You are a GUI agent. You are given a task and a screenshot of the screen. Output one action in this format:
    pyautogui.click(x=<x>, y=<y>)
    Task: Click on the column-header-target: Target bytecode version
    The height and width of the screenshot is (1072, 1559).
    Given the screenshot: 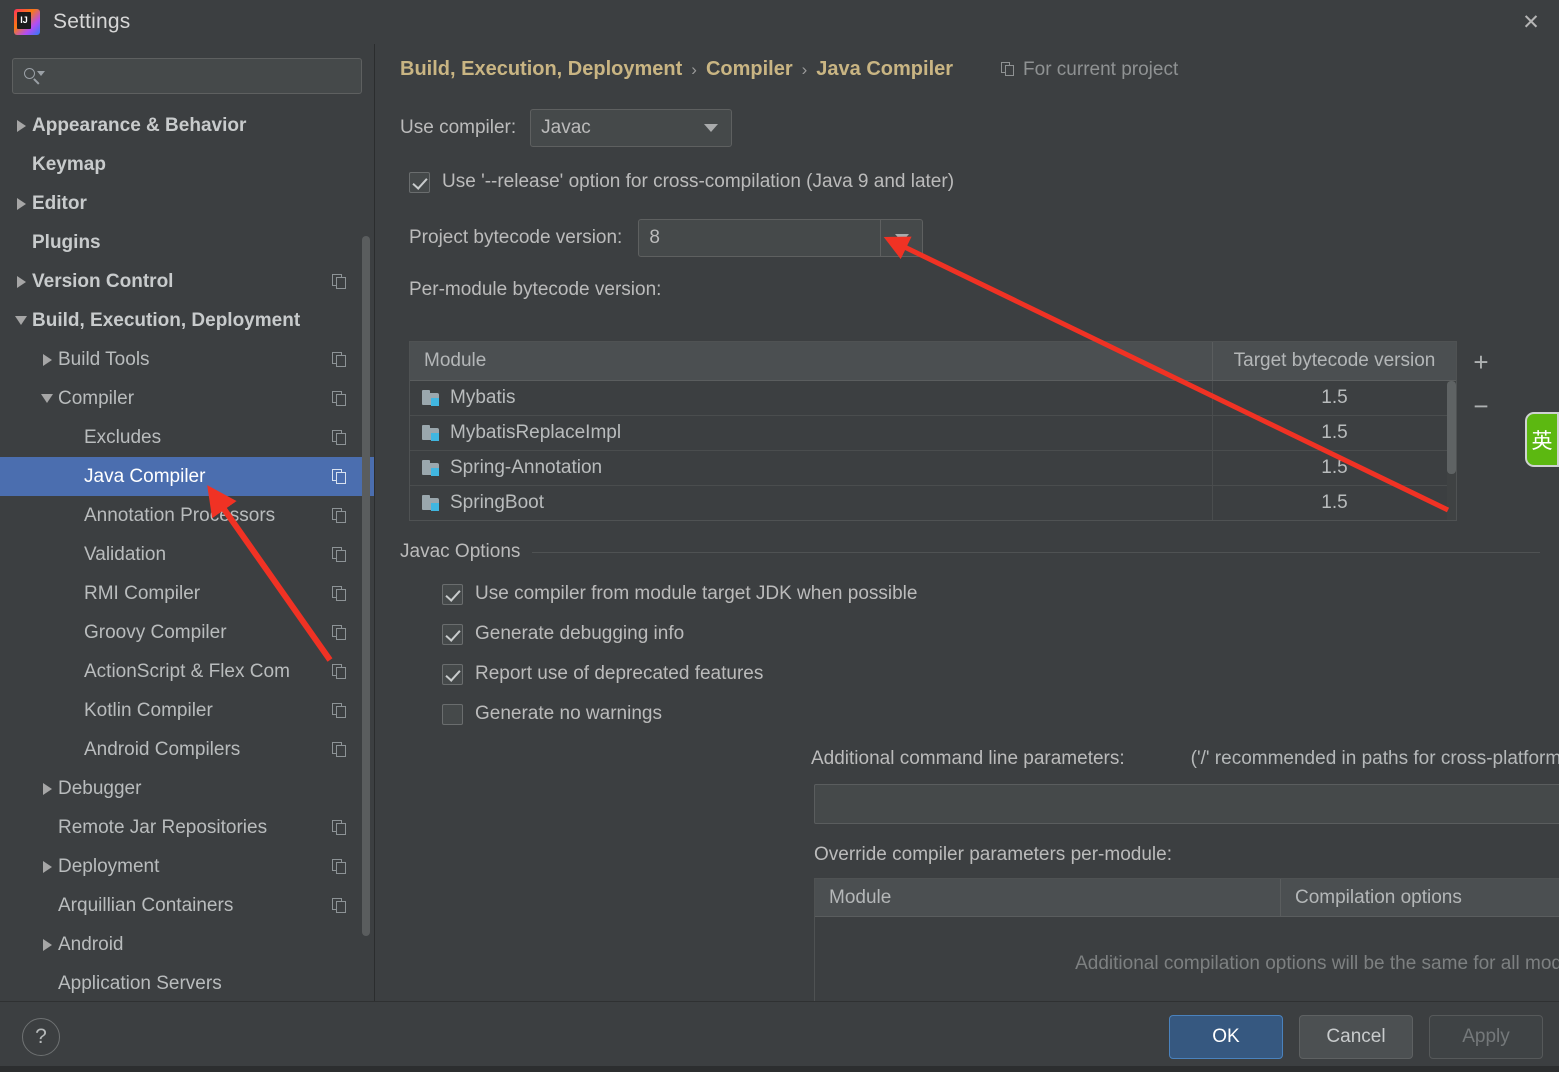 What is the action you would take?
    pyautogui.click(x=1334, y=361)
    